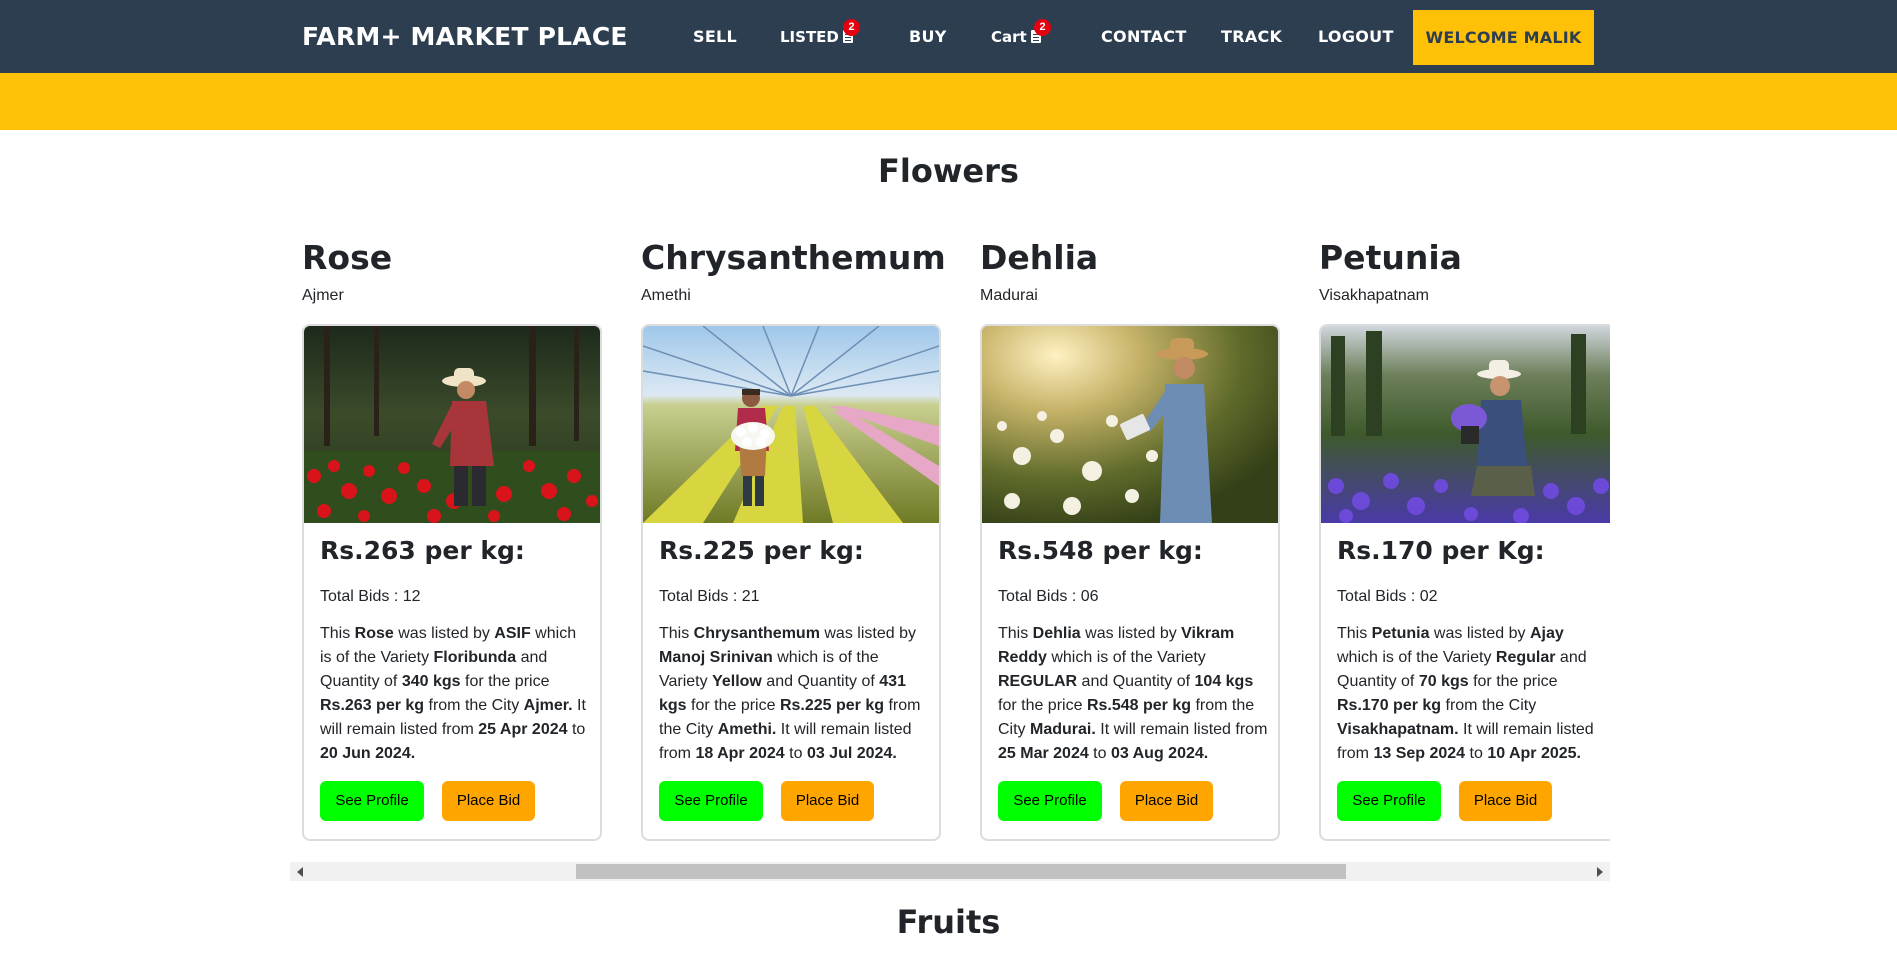 The image size is (1897, 972). I want to click on scrollbar-thumb, so click(961, 871).